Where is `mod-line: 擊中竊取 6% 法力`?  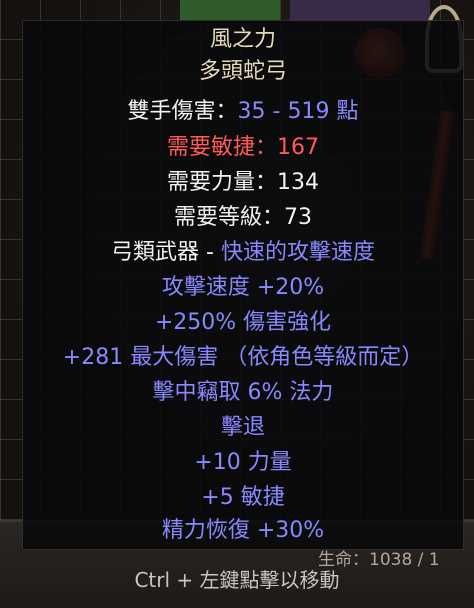
mod-line: 擊中竊取 6% 法力 is located at coordinates (243, 392).